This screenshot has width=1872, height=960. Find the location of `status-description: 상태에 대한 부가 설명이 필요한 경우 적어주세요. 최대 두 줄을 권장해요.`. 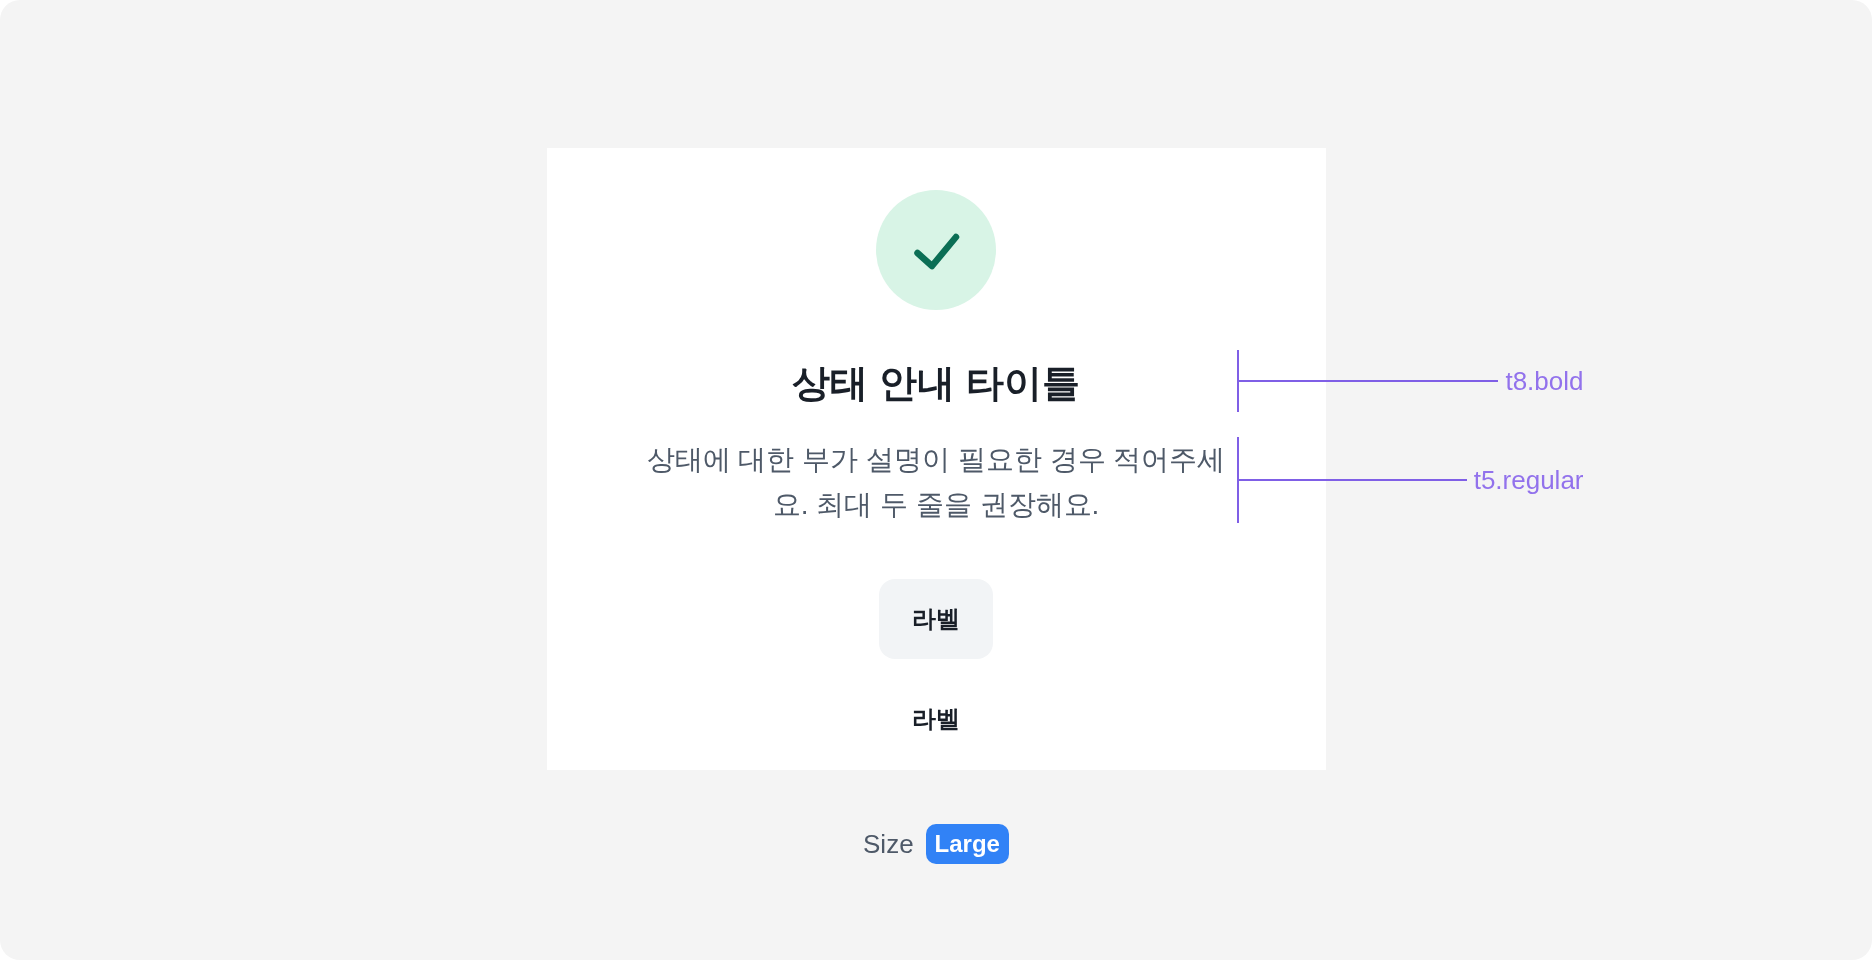

status-description: 상태에 대한 부가 설명이 필요한 경우 적어주세요. 최대 두 줄을 권장해요. is located at coordinates (936, 482).